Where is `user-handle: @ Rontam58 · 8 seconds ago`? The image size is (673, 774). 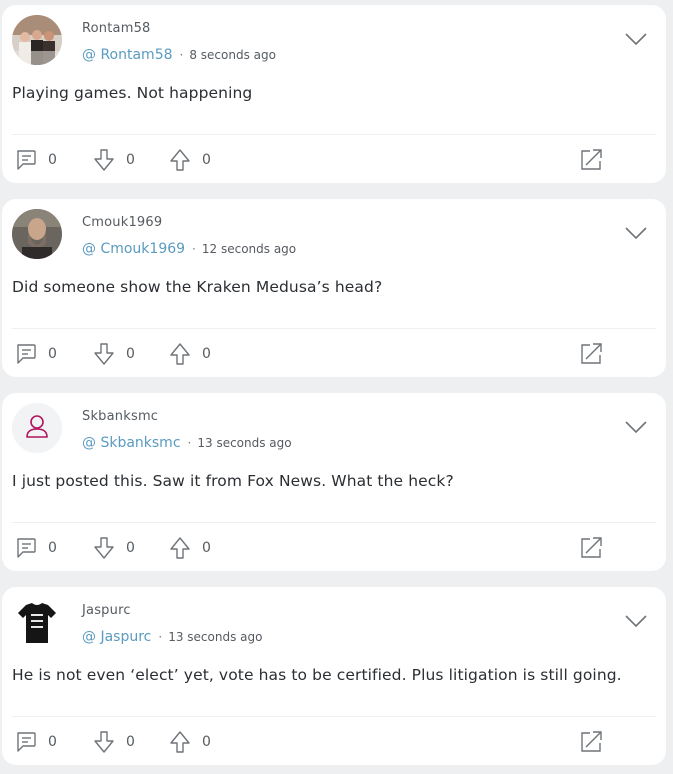
user-handle: @ Rontam58 · 8 seconds ago is located at coordinates (179, 55).